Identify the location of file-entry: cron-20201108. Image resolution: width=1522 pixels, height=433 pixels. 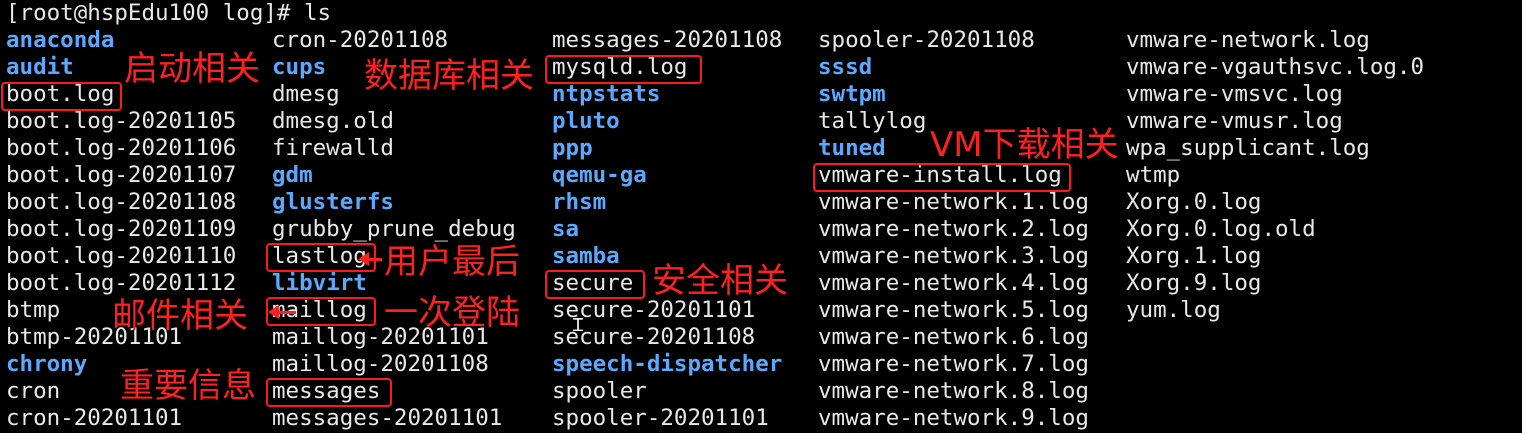
(360, 40).